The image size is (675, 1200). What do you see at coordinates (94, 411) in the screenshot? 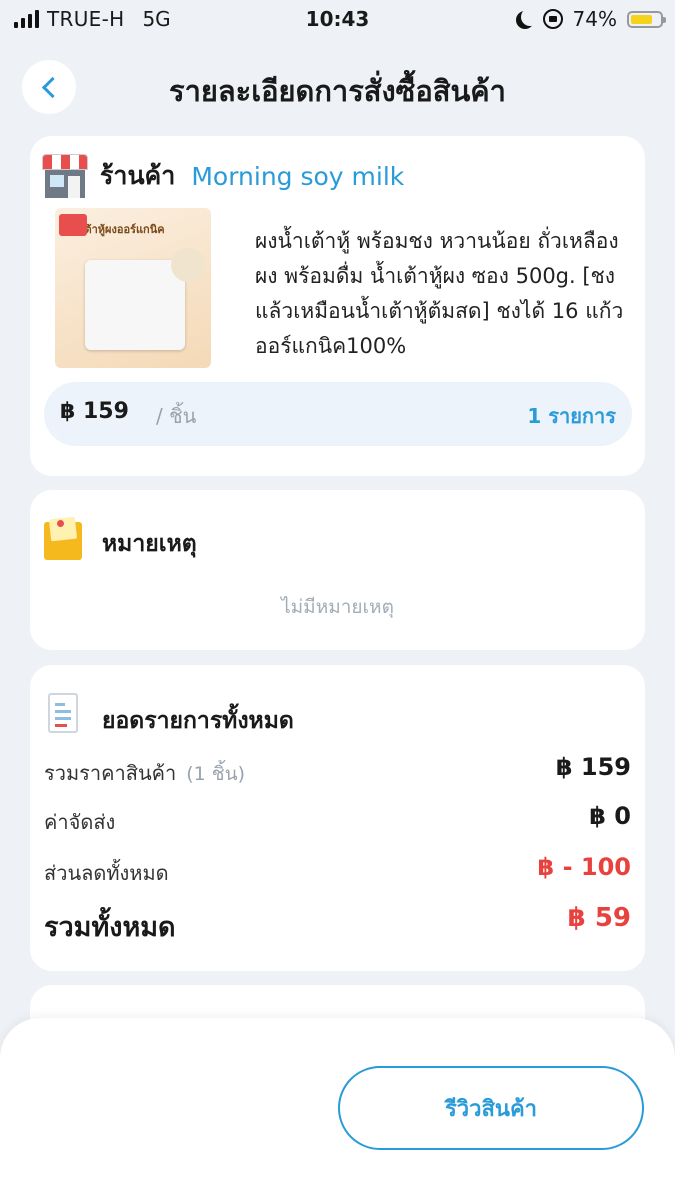
I see `unit-price: ฿ 159` at bounding box center [94, 411].